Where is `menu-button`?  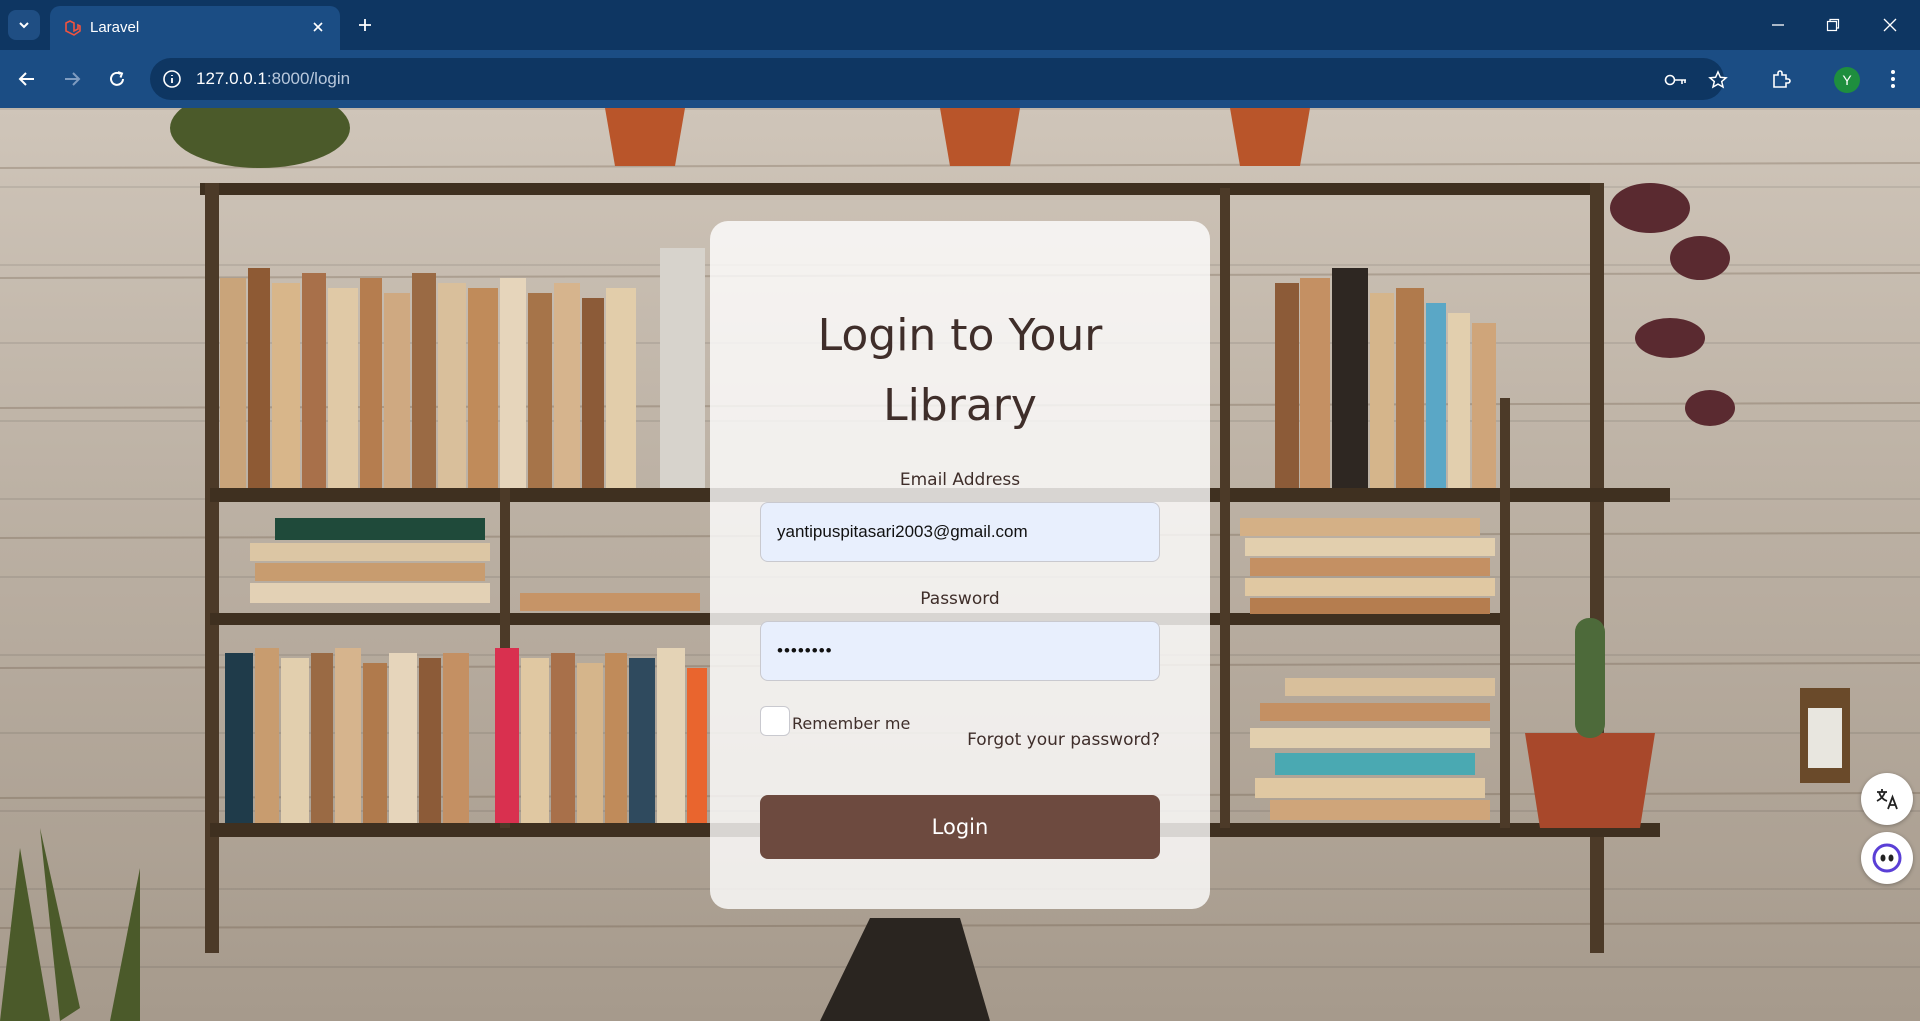
menu-button is located at coordinates (1893, 79).